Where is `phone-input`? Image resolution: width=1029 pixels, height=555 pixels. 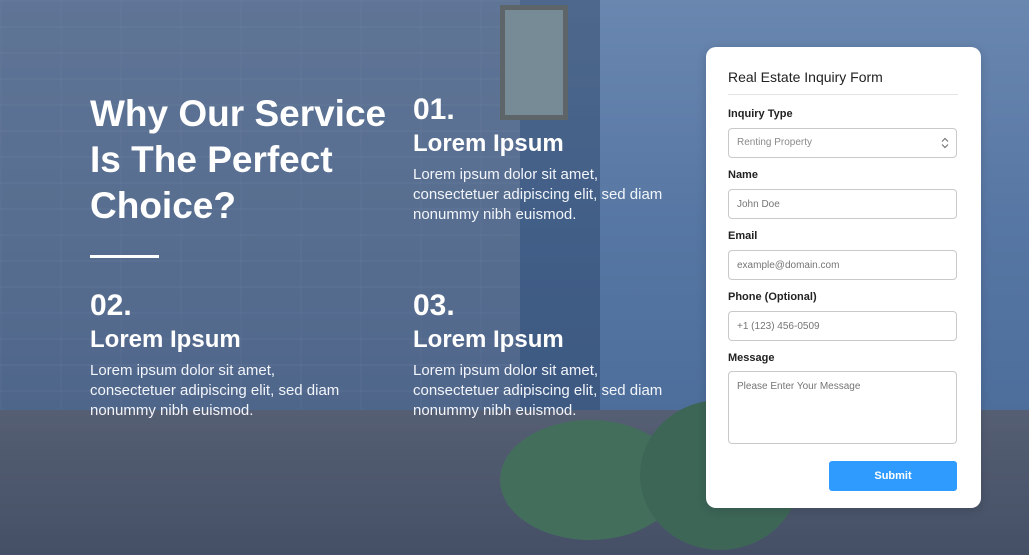
phone-input is located at coordinates (842, 326).